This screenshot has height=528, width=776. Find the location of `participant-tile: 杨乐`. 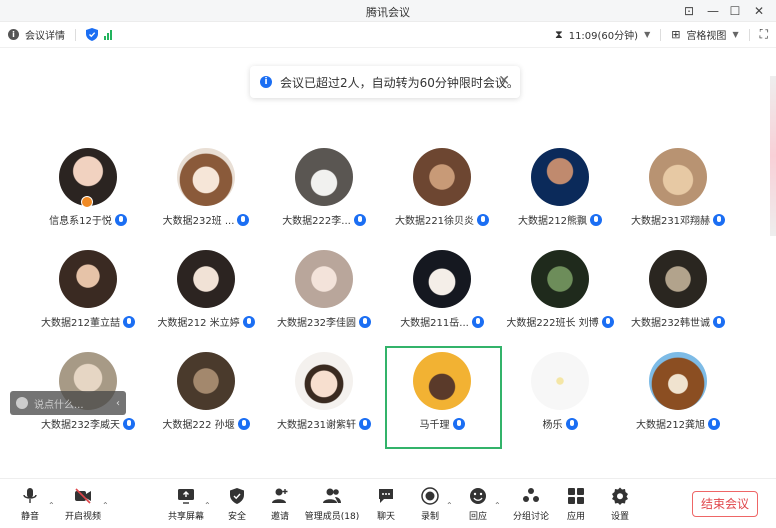

participant-tile: 杨乐 is located at coordinates (560, 402).